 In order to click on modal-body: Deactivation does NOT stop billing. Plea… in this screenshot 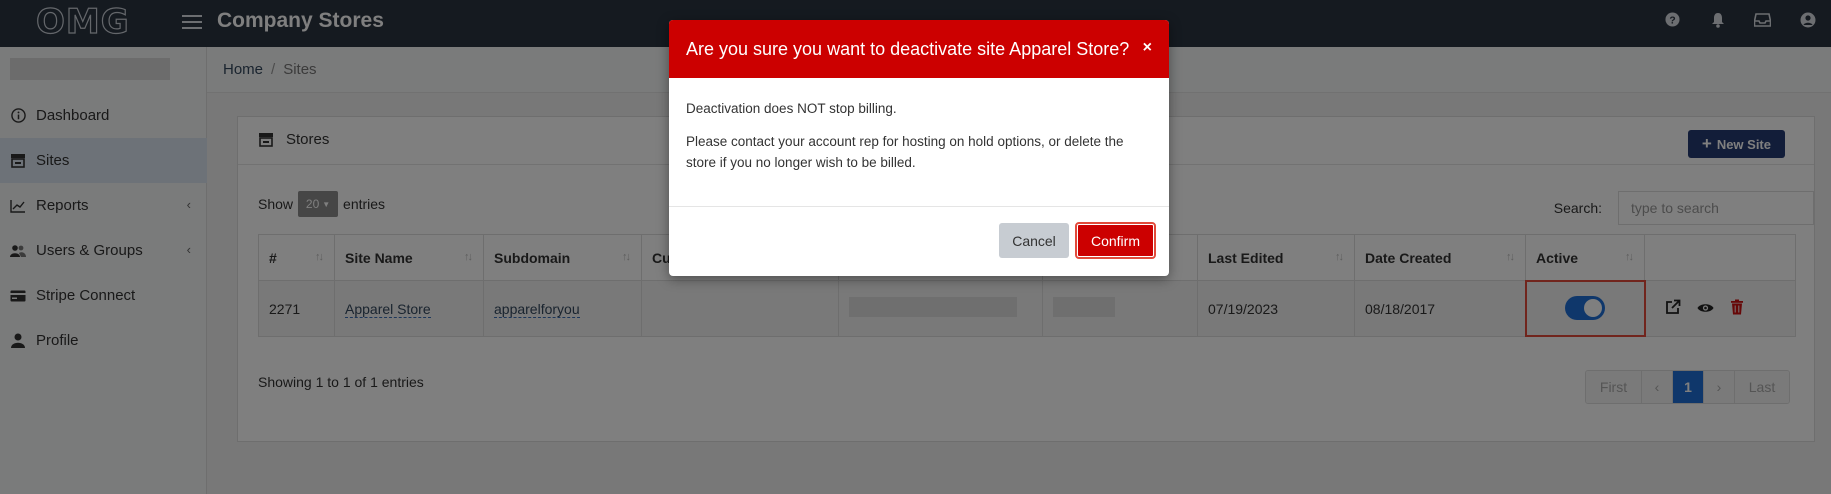, I will do `click(919, 142)`.